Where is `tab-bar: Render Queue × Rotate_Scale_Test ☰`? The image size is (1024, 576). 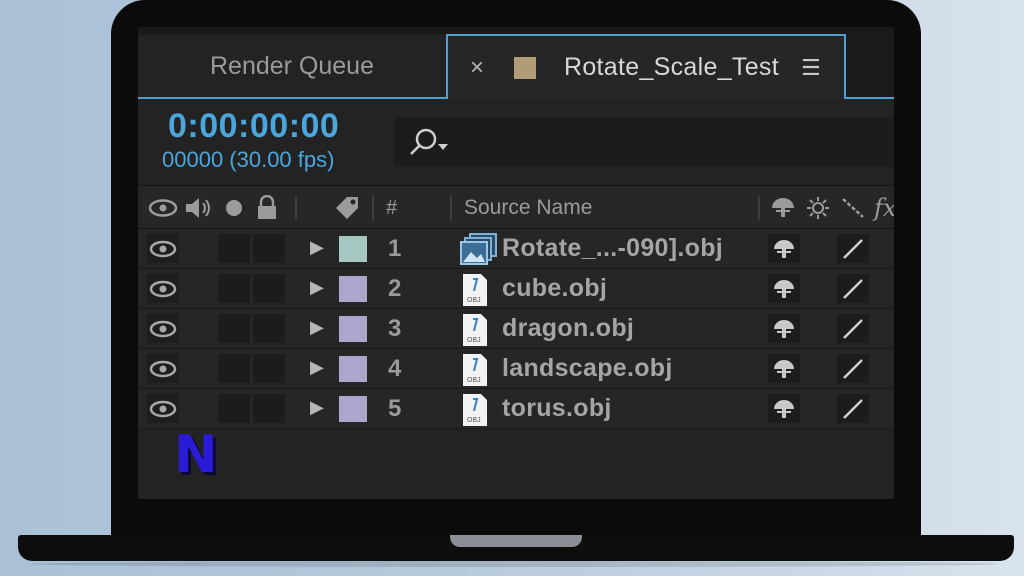
tab-bar: Render Queue × Rotate_Scale_Test ☰ is located at coordinates (516, 63).